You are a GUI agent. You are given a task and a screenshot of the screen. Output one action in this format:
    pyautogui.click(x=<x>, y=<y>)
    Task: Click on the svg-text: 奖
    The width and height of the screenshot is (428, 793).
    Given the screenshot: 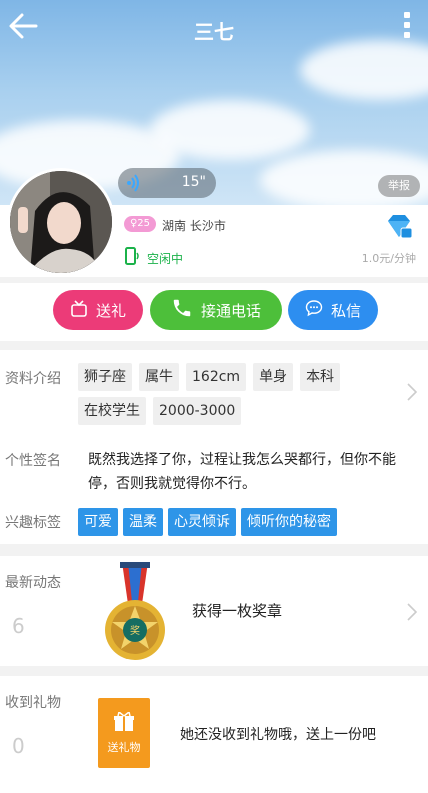 What is the action you would take?
    pyautogui.click(x=135, y=630)
    